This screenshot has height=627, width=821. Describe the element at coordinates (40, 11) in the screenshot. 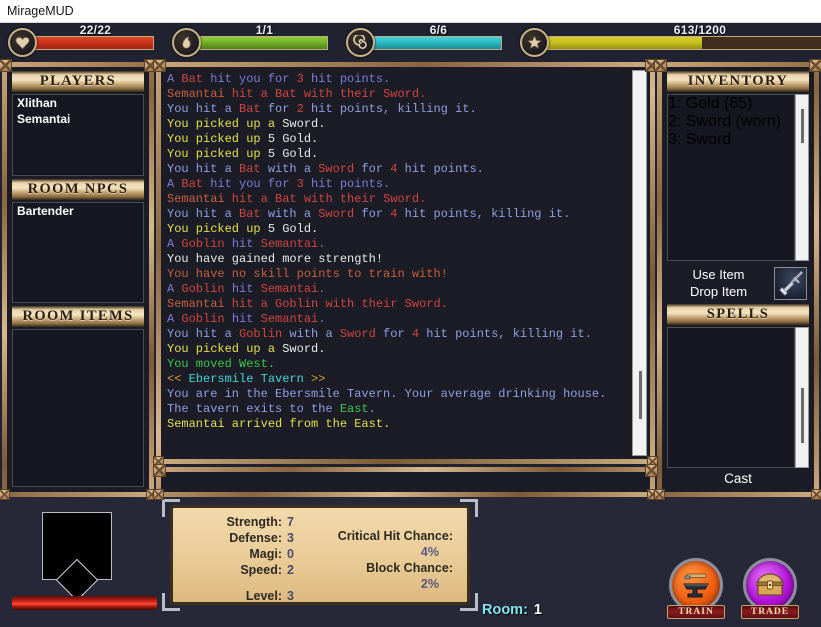

I see `window-title: MirageMUD` at that location.